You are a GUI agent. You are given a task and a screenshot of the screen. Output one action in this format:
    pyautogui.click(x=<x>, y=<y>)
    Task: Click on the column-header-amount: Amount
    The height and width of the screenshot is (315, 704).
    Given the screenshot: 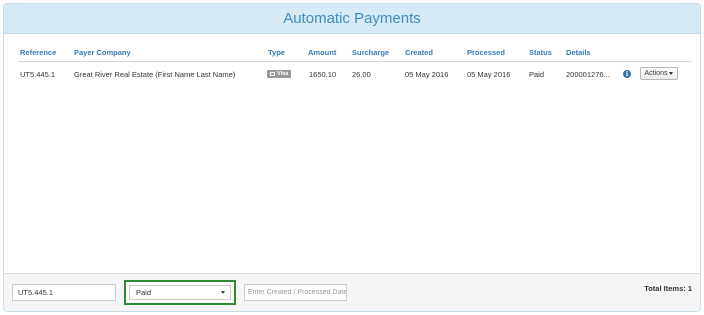 What is the action you would take?
    pyautogui.click(x=322, y=52)
    